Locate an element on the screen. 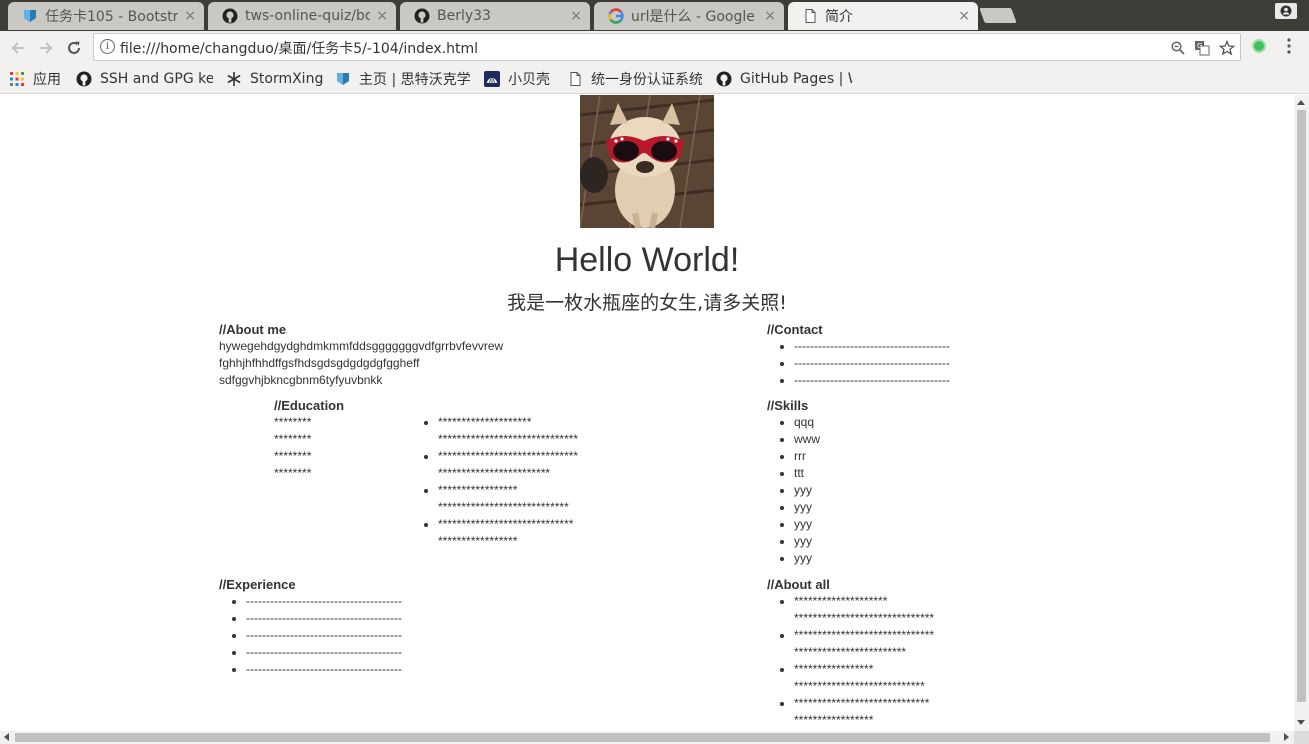 This screenshot has width=1309, height=744. bookmark-xiaobeike: 小贝壳 is located at coordinates (517, 79).